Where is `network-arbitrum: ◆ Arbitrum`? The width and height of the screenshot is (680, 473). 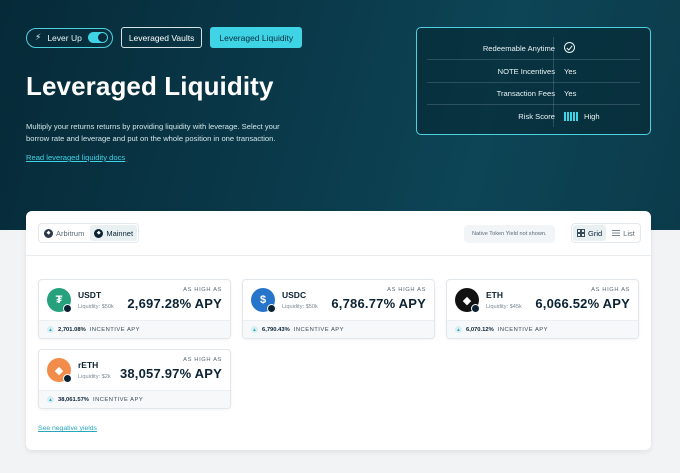 network-arbitrum: ◆ Arbitrum is located at coordinates (64, 233).